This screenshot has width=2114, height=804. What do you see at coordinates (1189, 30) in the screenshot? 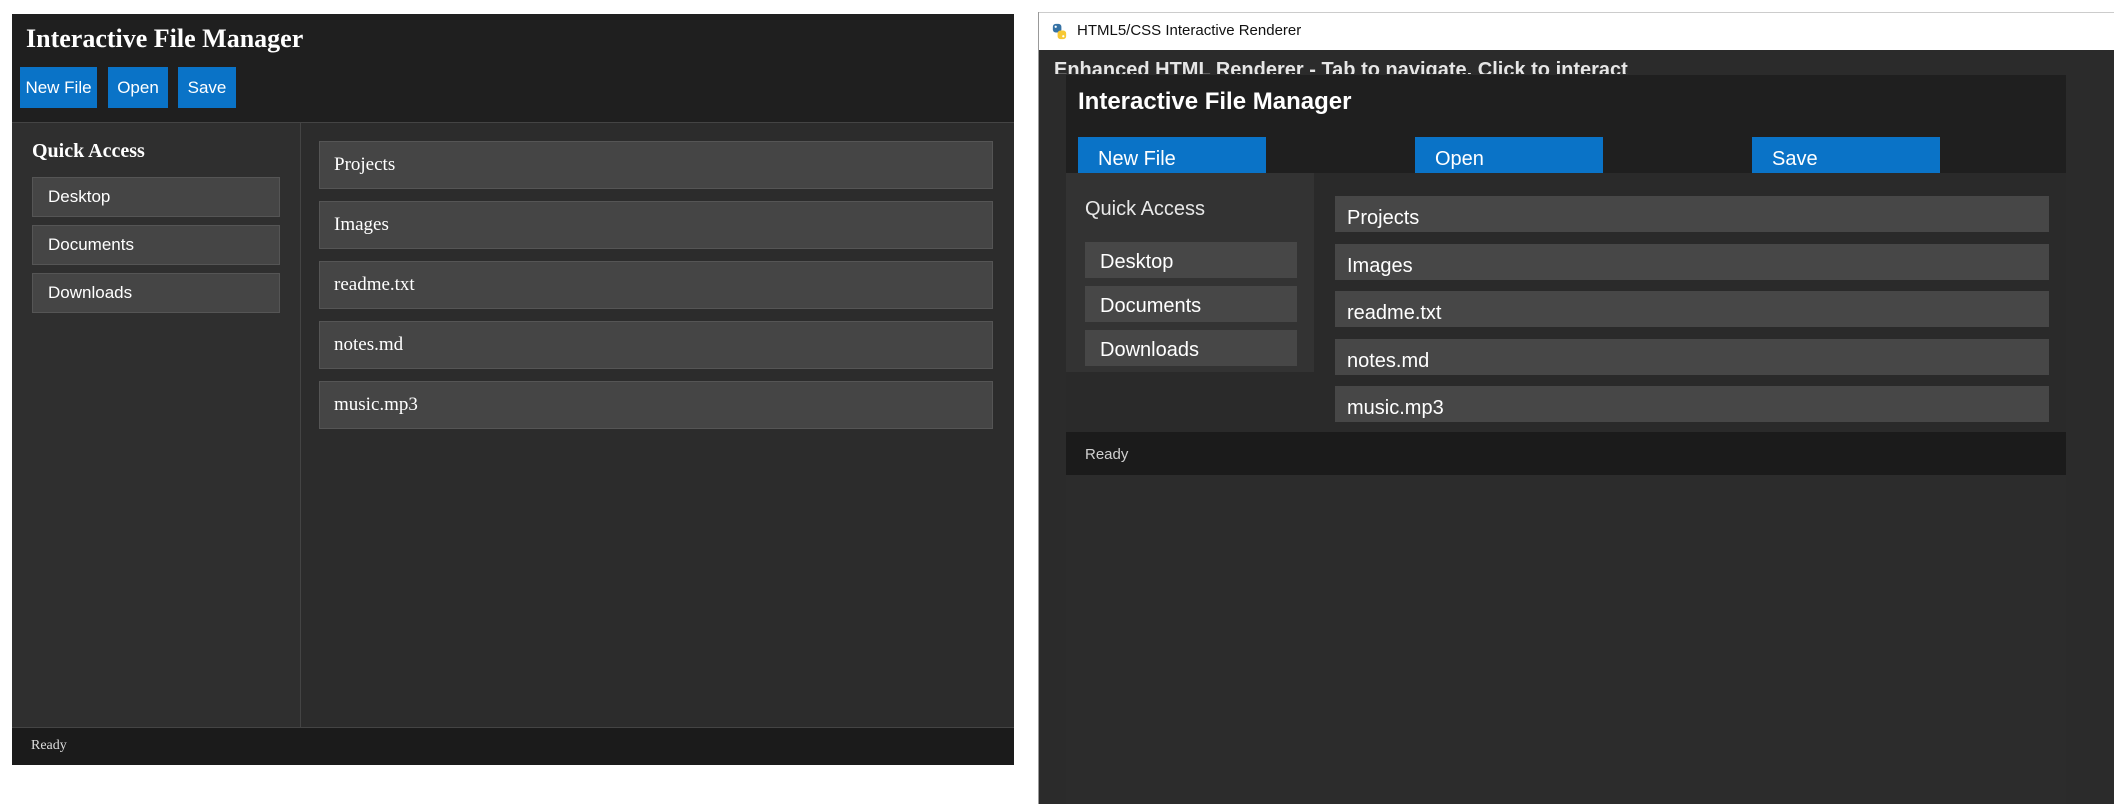
I see `window-title: HTML5/CSS Interactive Renderer` at bounding box center [1189, 30].